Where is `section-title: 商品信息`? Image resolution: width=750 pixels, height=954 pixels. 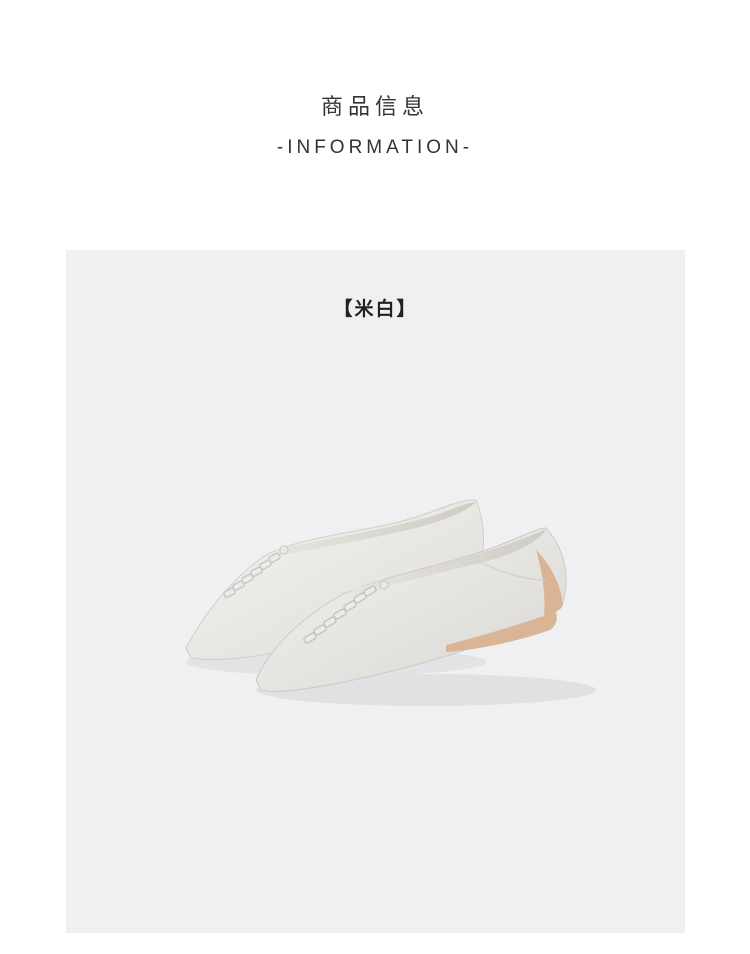 section-title: 商品信息 is located at coordinates (374, 107).